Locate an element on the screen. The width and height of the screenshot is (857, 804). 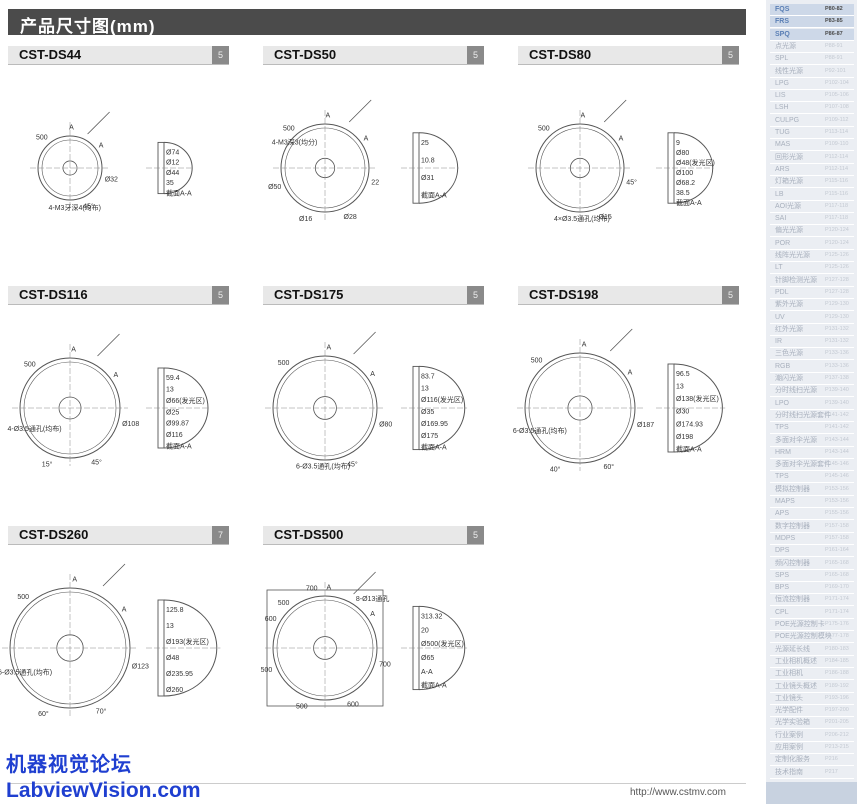
sidebar-item: TPS P145-146 is located at coordinates (812, 477).